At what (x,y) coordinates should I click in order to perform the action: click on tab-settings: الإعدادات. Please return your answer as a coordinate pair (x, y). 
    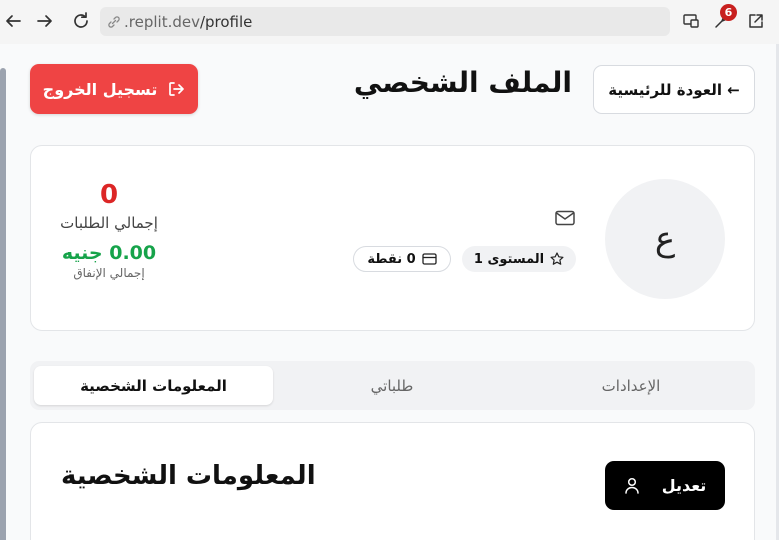
    Looking at the image, I should click on (631, 385).